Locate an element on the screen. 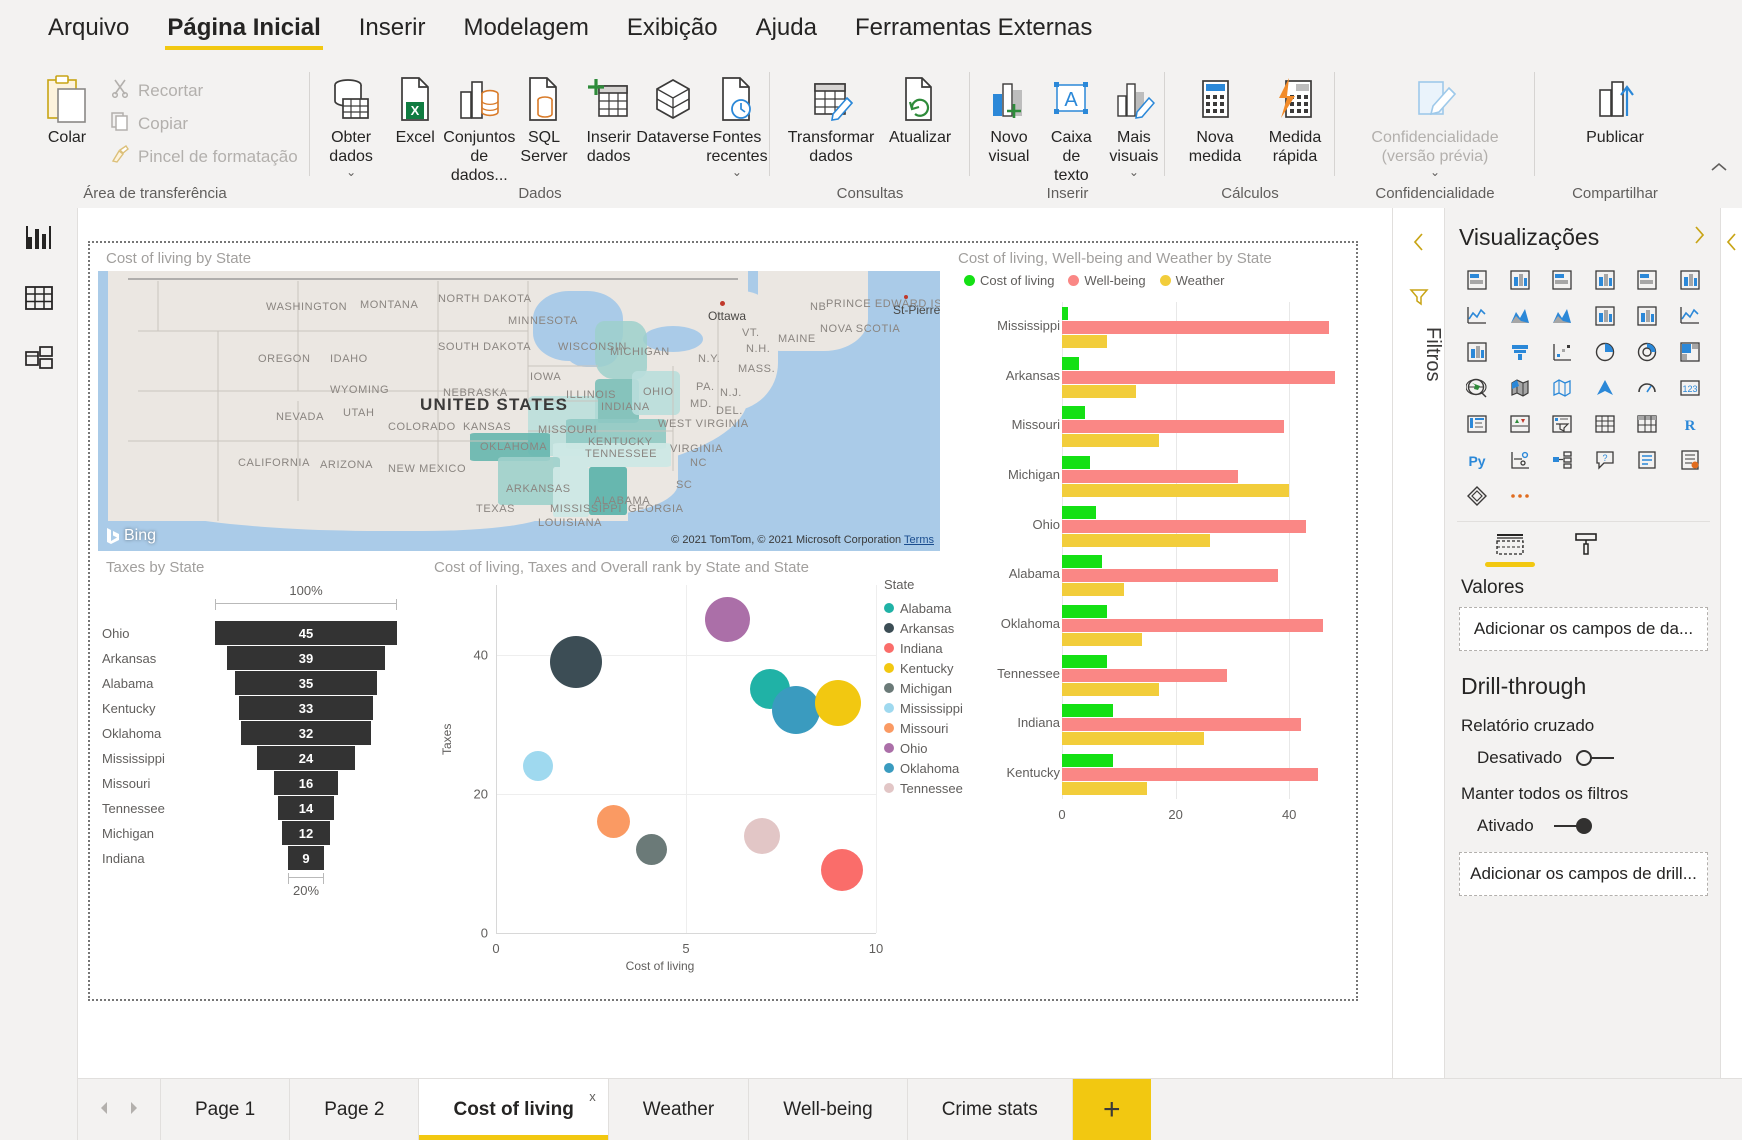 This screenshot has width=1742, height=1140. filled-map-icon is located at coordinates (1520, 388).